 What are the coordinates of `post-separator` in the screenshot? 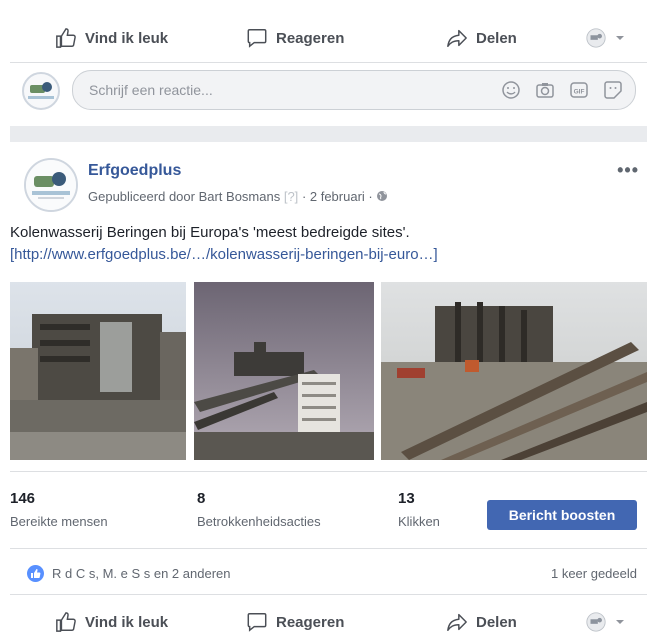 It's located at (328, 134).